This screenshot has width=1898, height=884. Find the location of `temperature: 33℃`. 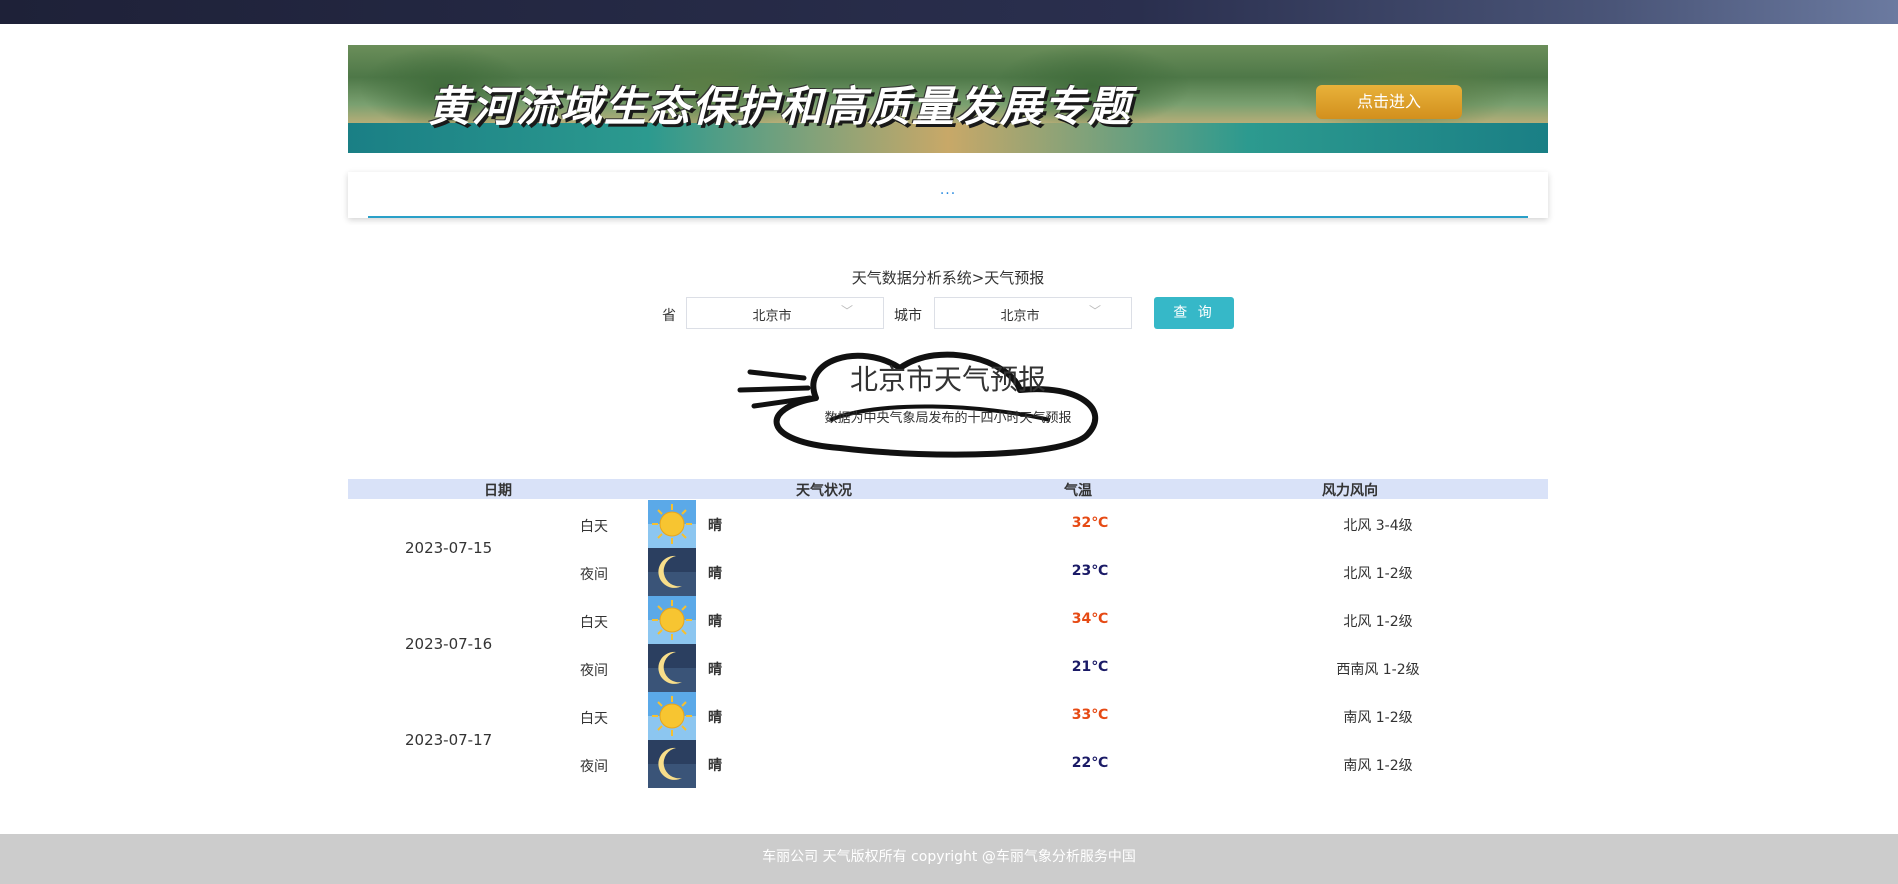

temperature: 33℃ is located at coordinates (1090, 715).